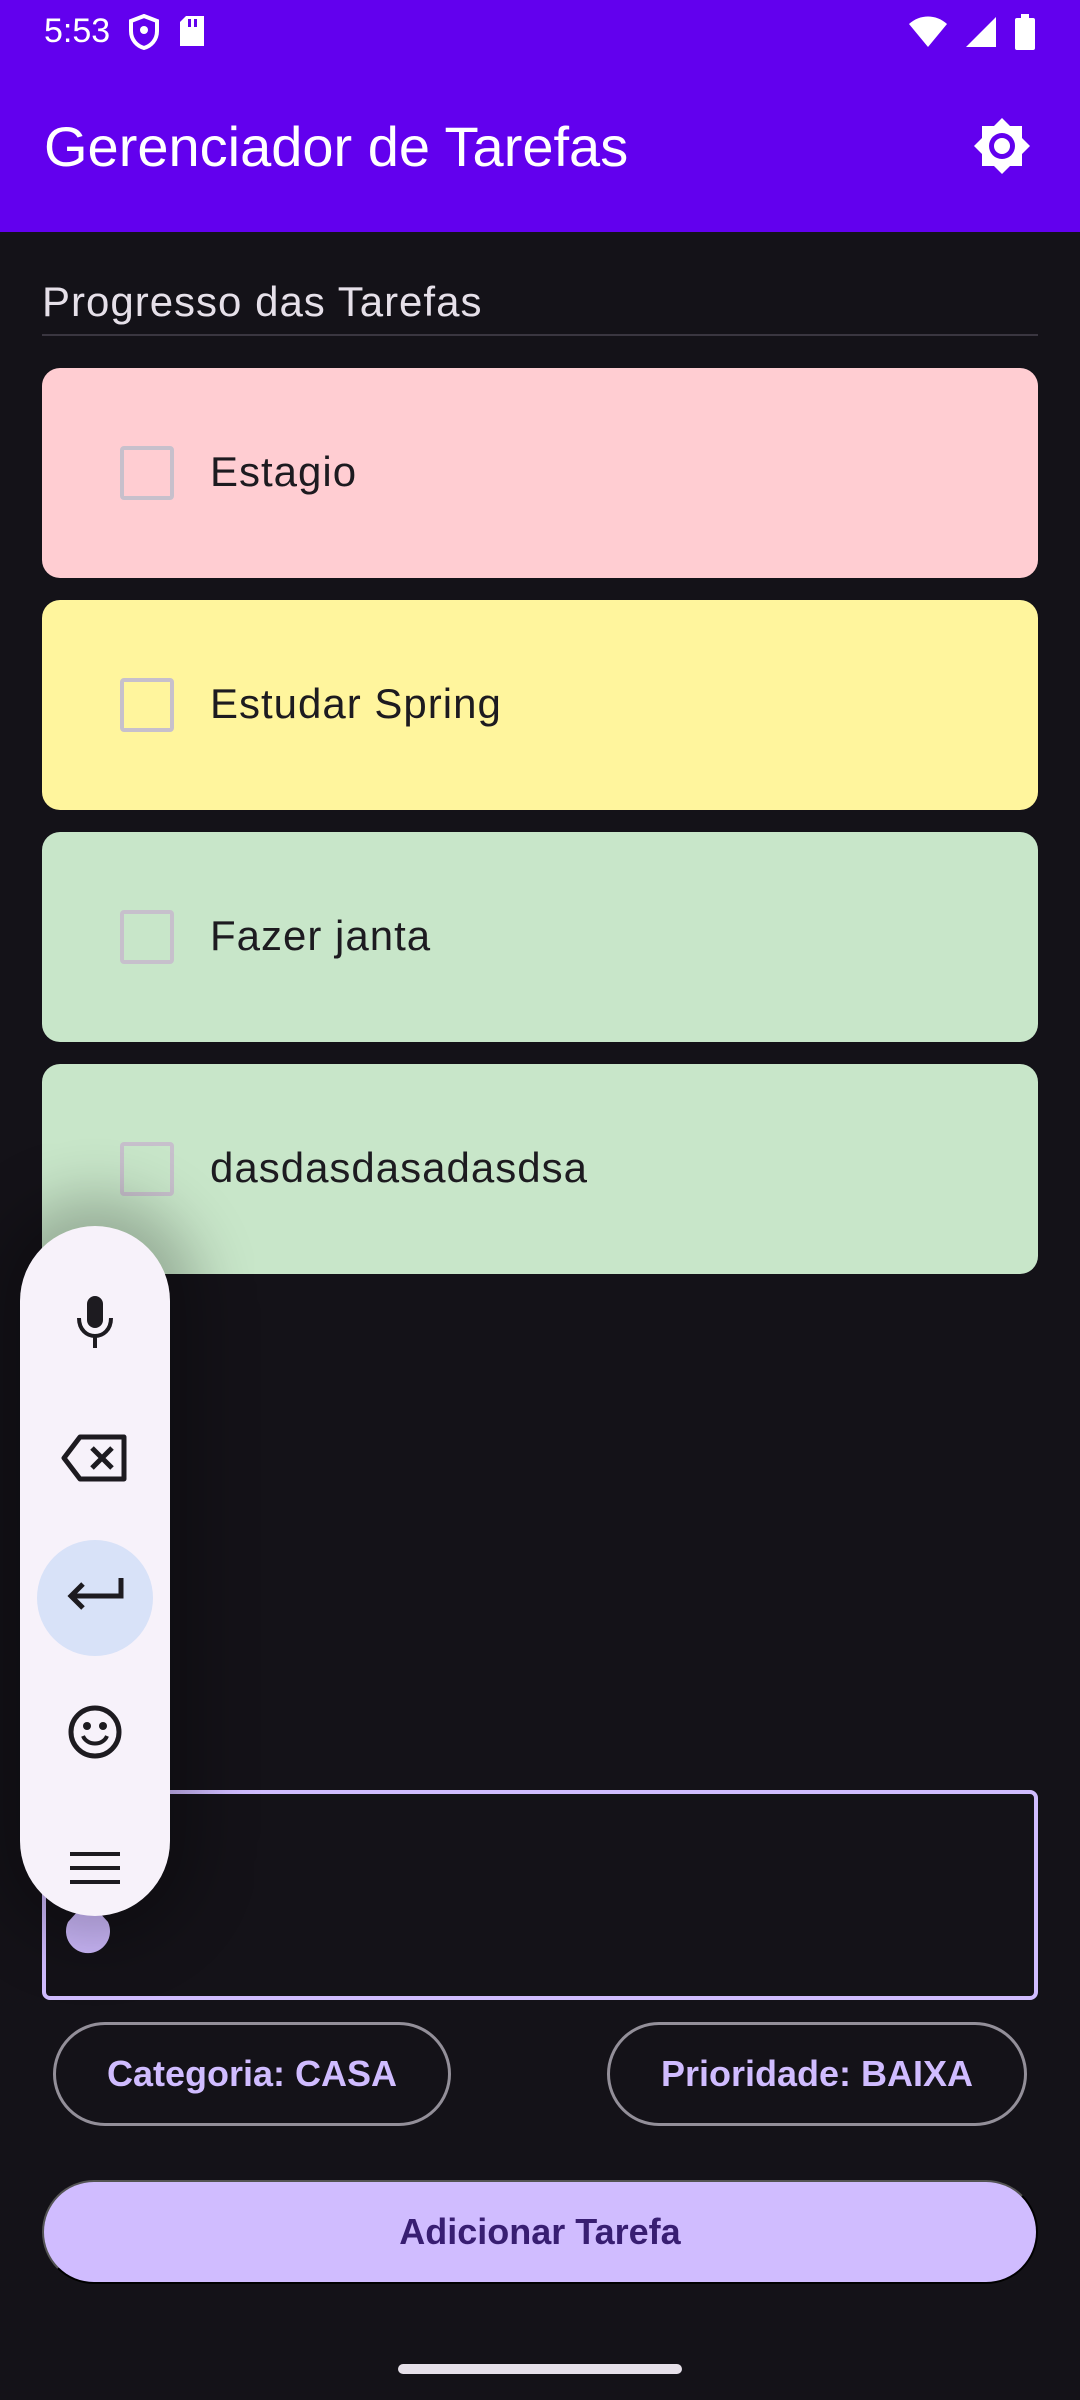  Describe the element at coordinates (981, 34) in the screenshot. I see `signal-icon` at that location.